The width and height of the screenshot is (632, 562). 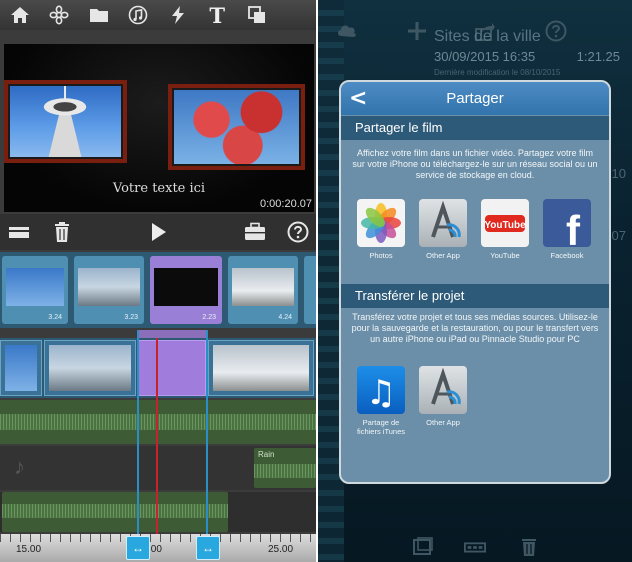 I want to click on background-project-value: 07, so click(x=618, y=235).